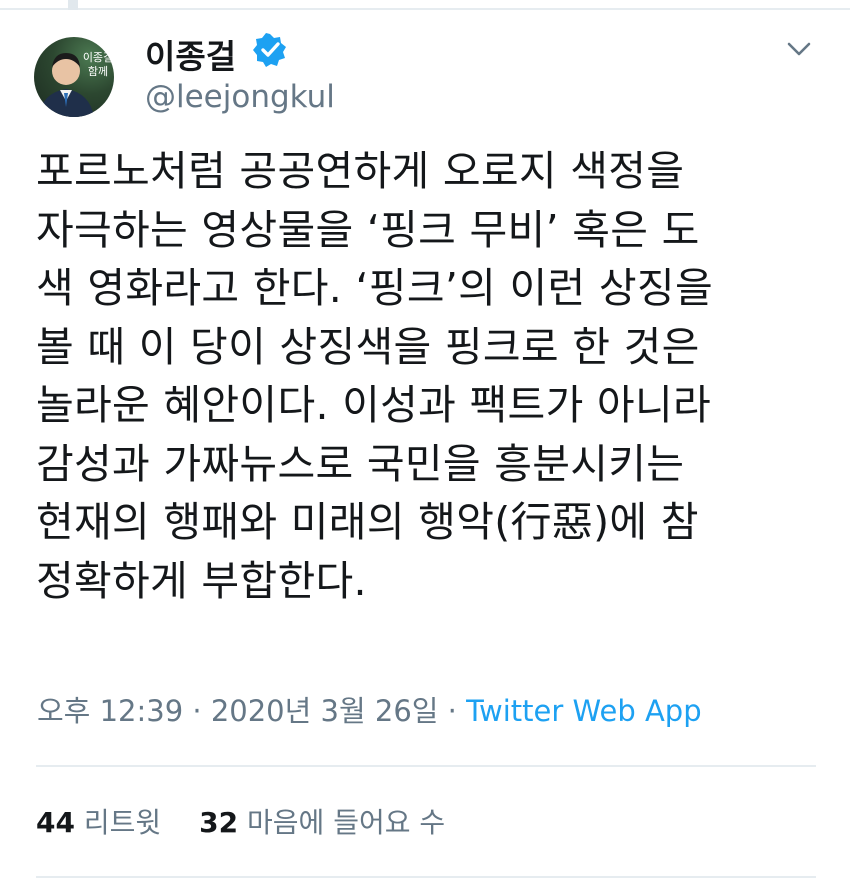 The width and height of the screenshot is (850, 881). What do you see at coordinates (426, 766) in the screenshot?
I see `stats-top-divider` at bounding box center [426, 766].